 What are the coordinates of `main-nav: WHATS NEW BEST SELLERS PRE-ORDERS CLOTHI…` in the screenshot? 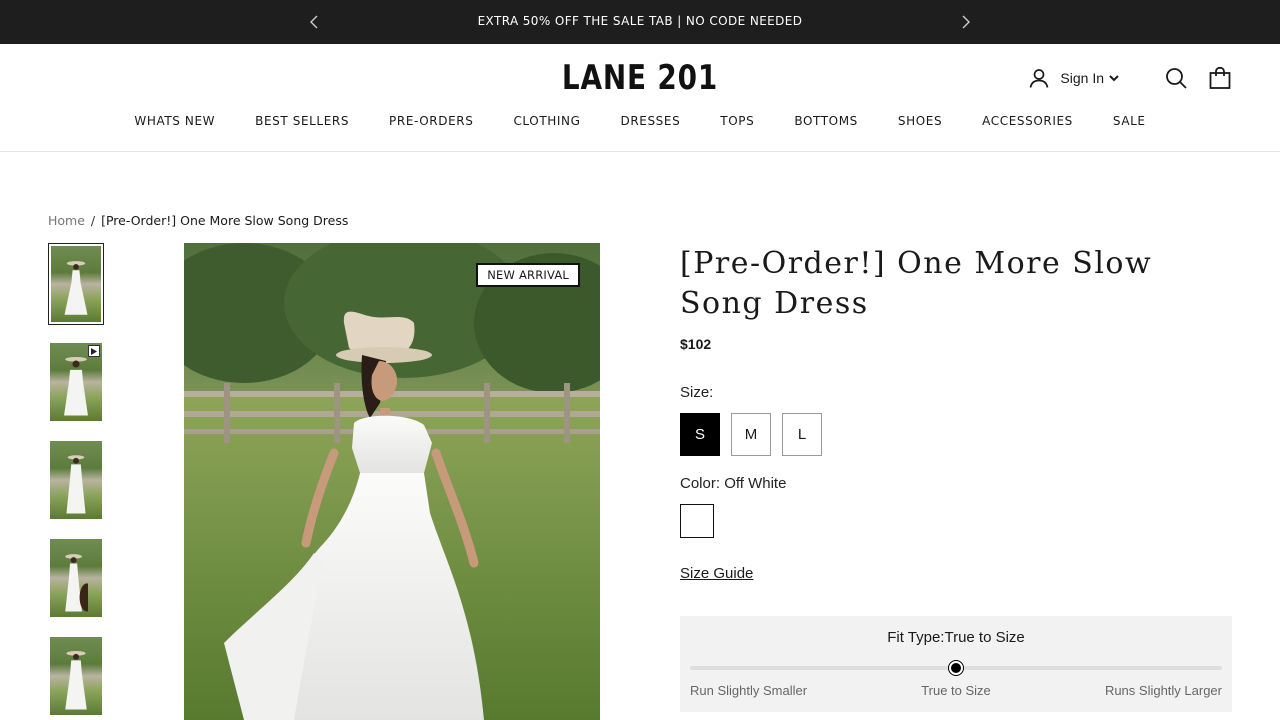 It's located at (640, 121).